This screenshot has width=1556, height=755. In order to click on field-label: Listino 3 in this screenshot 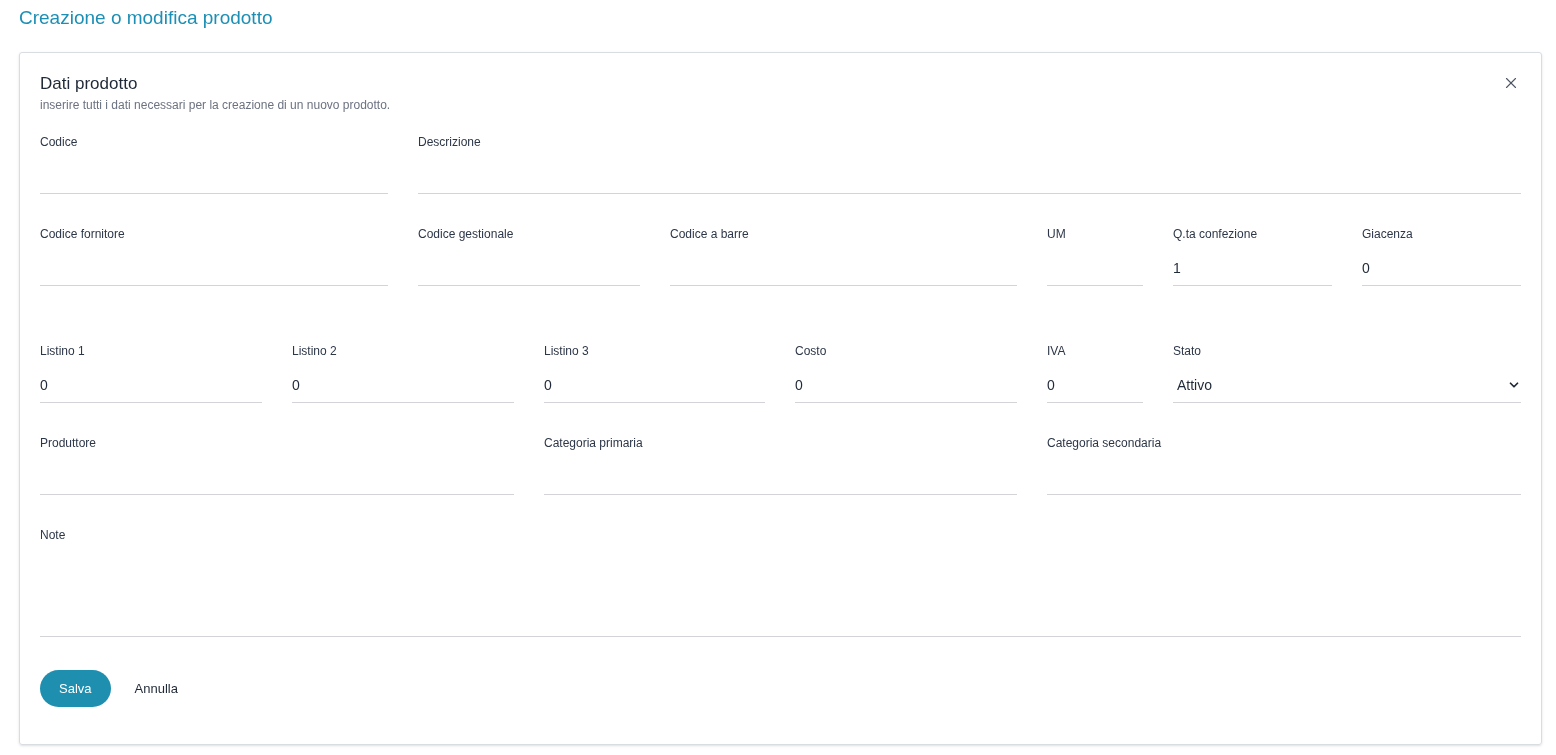, I will do `click(567, 351)`.